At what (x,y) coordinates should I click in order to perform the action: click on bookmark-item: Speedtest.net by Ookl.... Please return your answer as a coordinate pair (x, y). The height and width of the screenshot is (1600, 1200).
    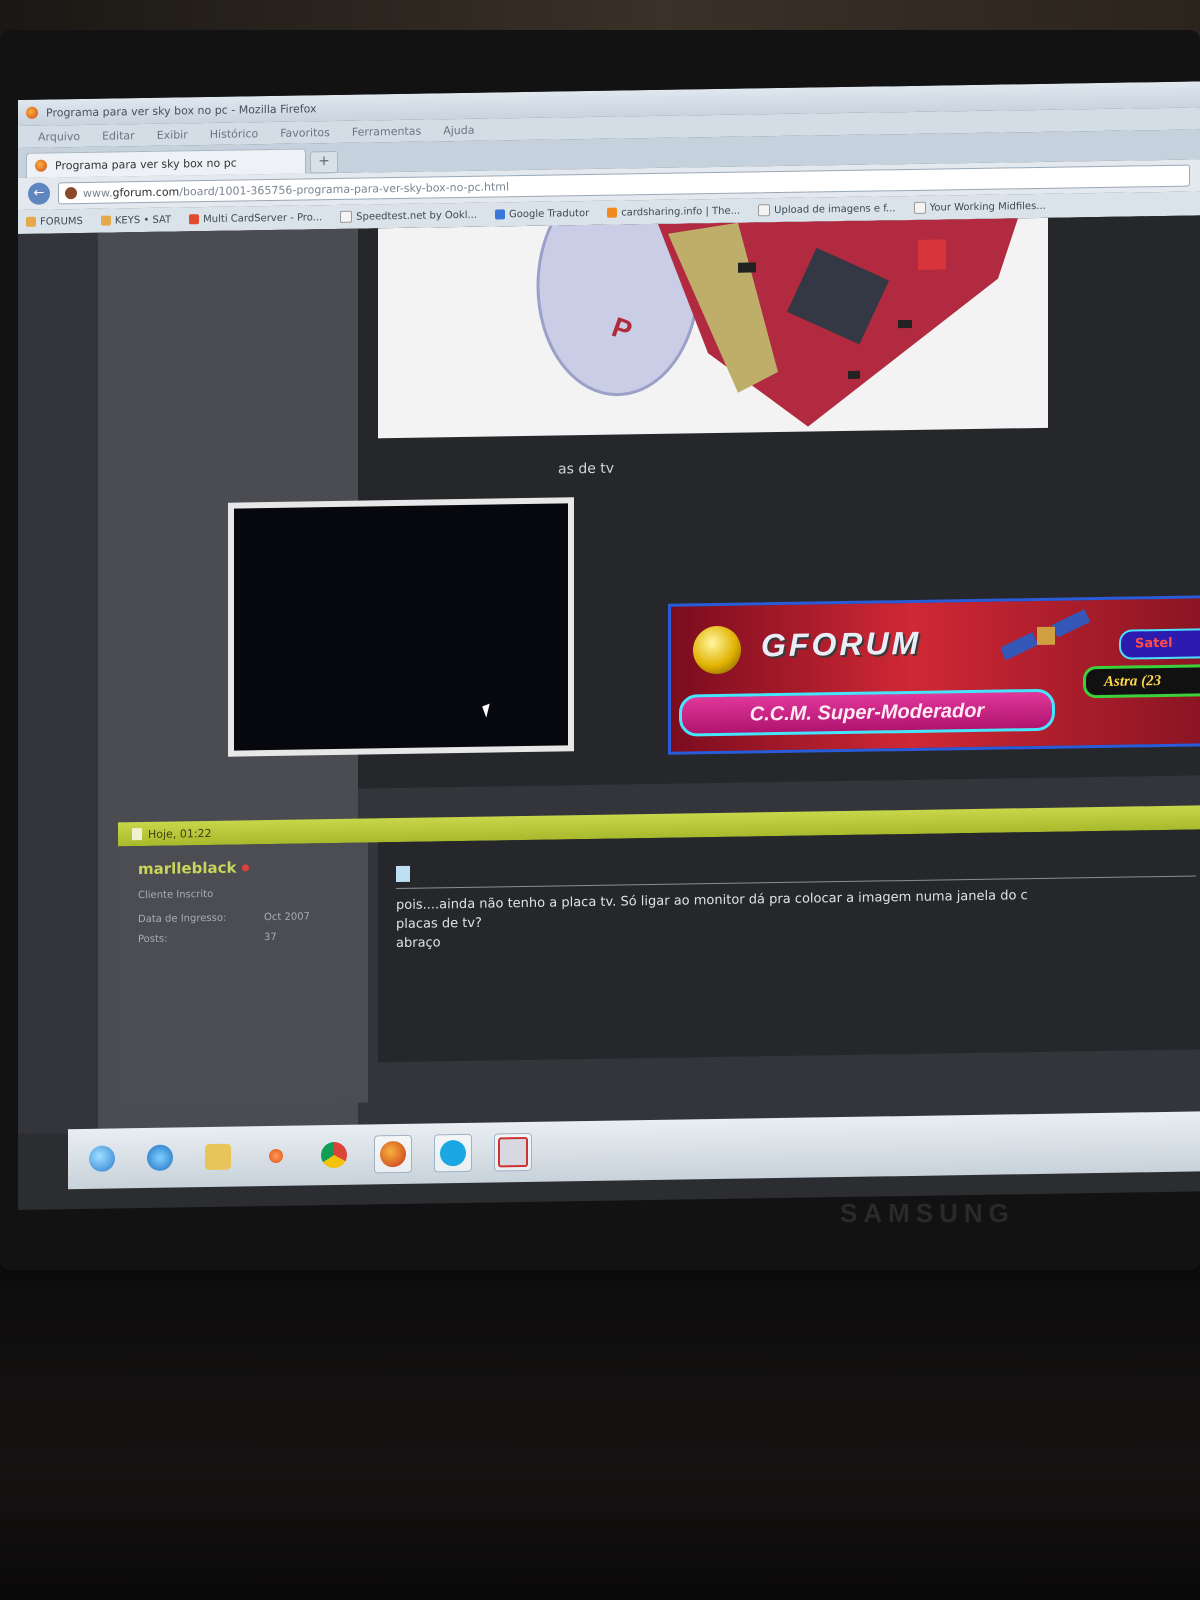
    Looking at the image, I should click on (408, 216).